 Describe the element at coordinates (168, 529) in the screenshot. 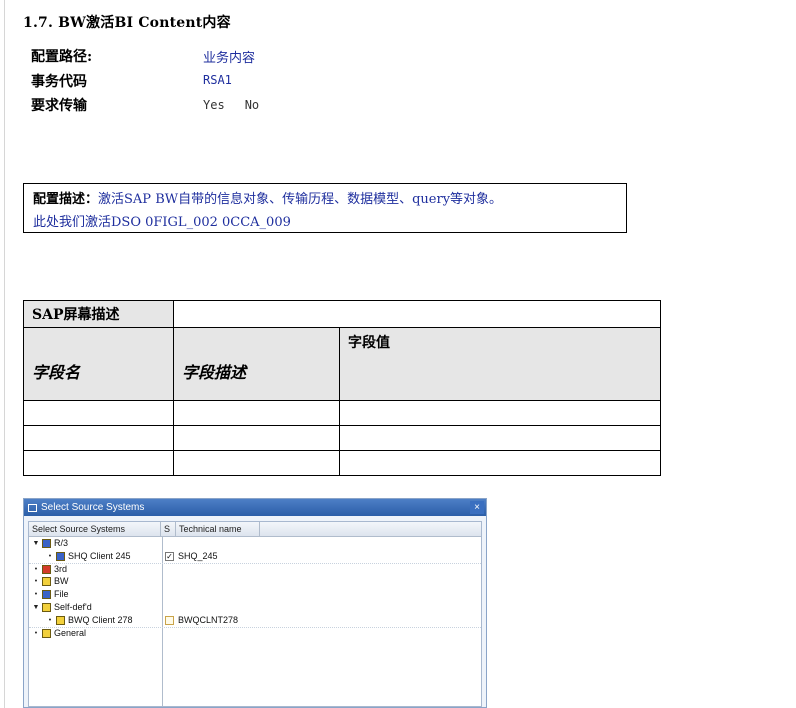

I see `col-header-s: S` at that location.